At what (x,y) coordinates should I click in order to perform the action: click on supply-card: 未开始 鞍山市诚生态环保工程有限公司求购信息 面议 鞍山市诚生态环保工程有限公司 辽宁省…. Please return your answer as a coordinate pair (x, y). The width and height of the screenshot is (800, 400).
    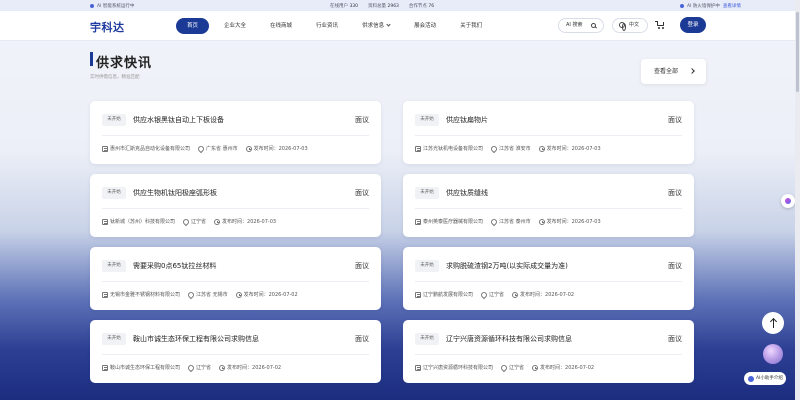
    Looking at the image, I should click on (235, 351).